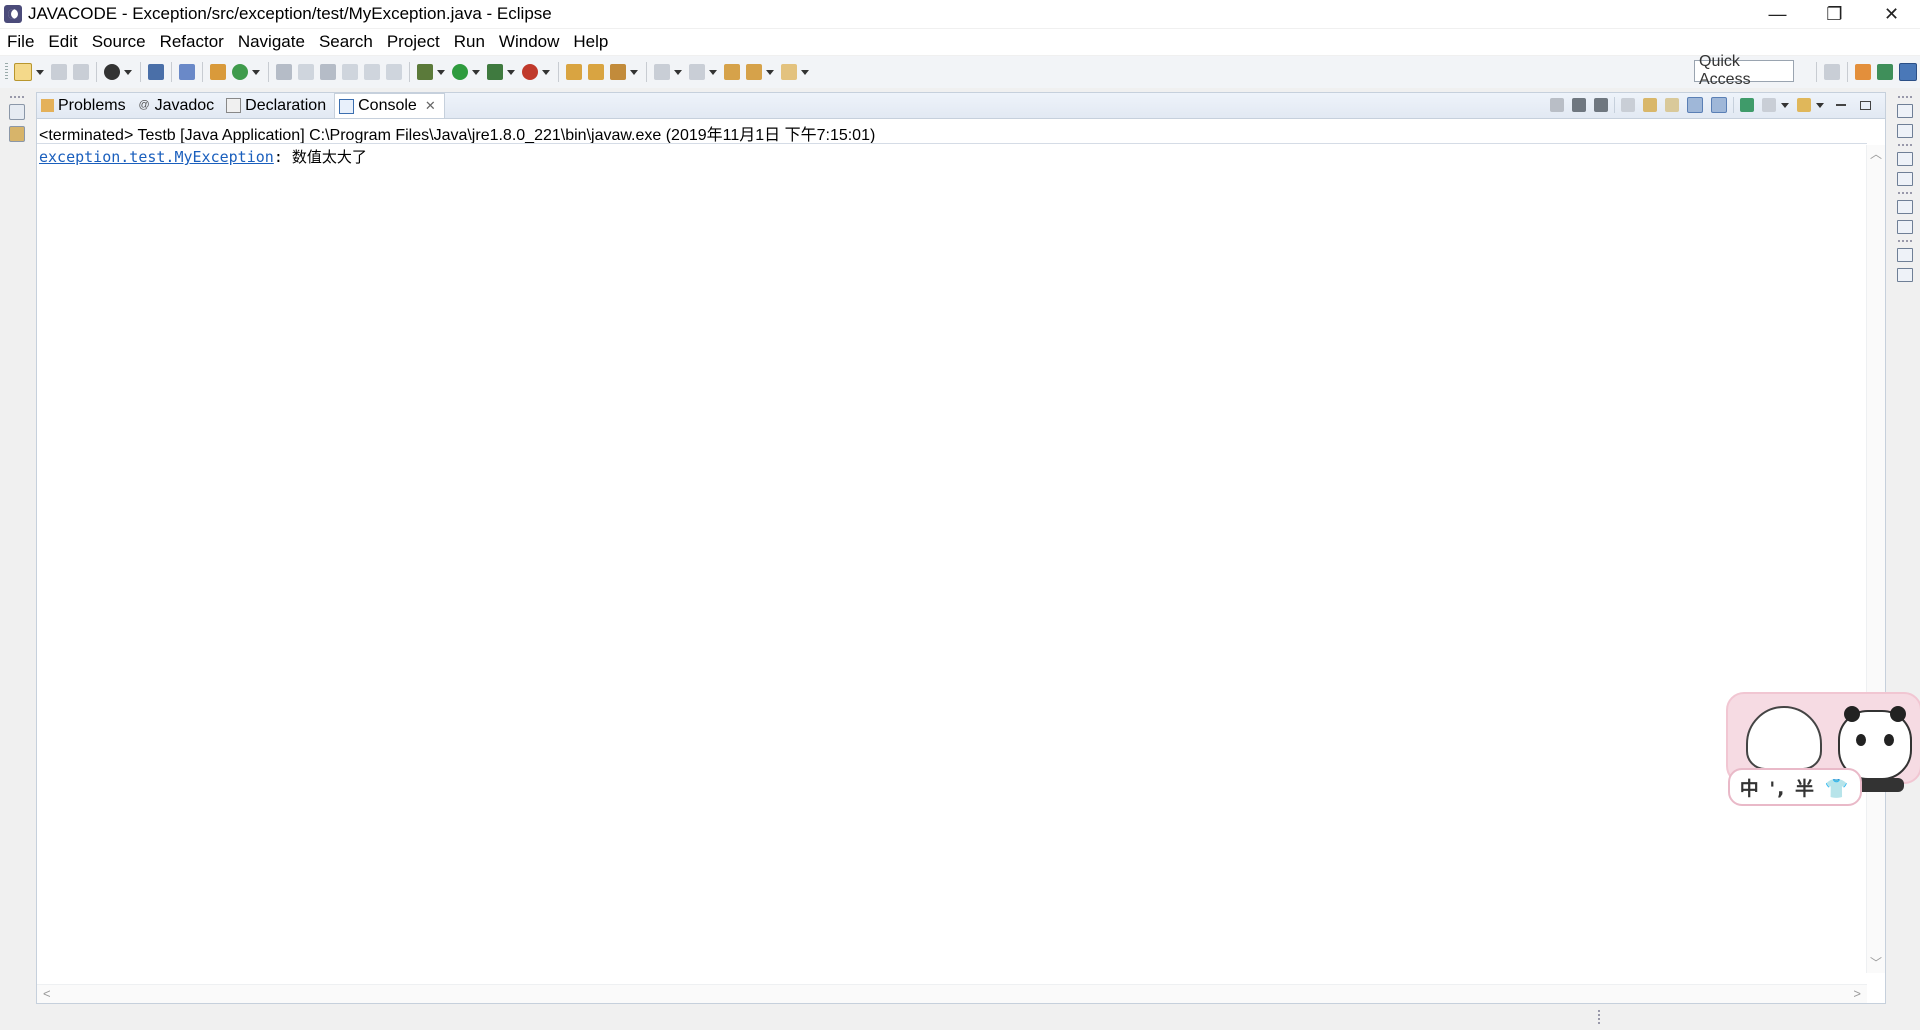  I want to click on scroll-down-icon: ﹀, so click(1876, 962).